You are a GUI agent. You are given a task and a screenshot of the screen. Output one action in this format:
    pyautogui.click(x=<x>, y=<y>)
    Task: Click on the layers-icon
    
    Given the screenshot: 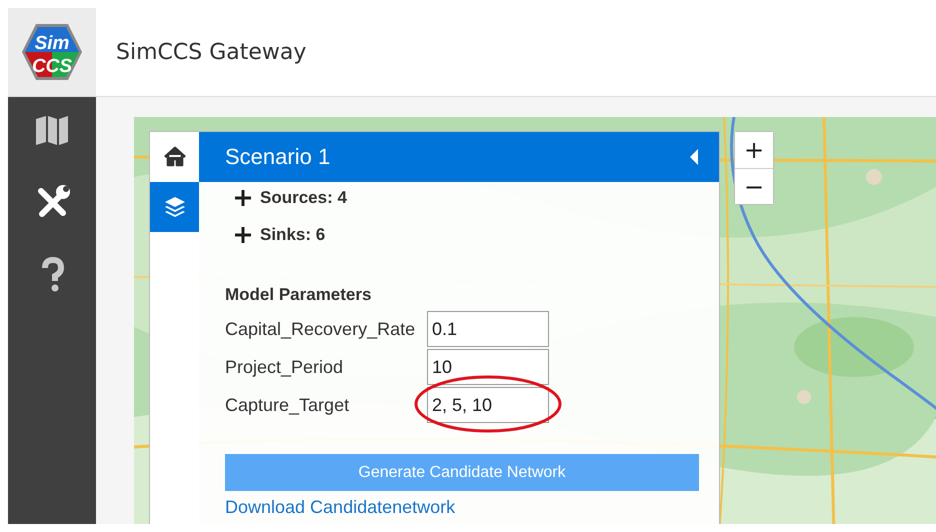 What is the action you would take?
    pyautogui.click(x=174, y=207)
    